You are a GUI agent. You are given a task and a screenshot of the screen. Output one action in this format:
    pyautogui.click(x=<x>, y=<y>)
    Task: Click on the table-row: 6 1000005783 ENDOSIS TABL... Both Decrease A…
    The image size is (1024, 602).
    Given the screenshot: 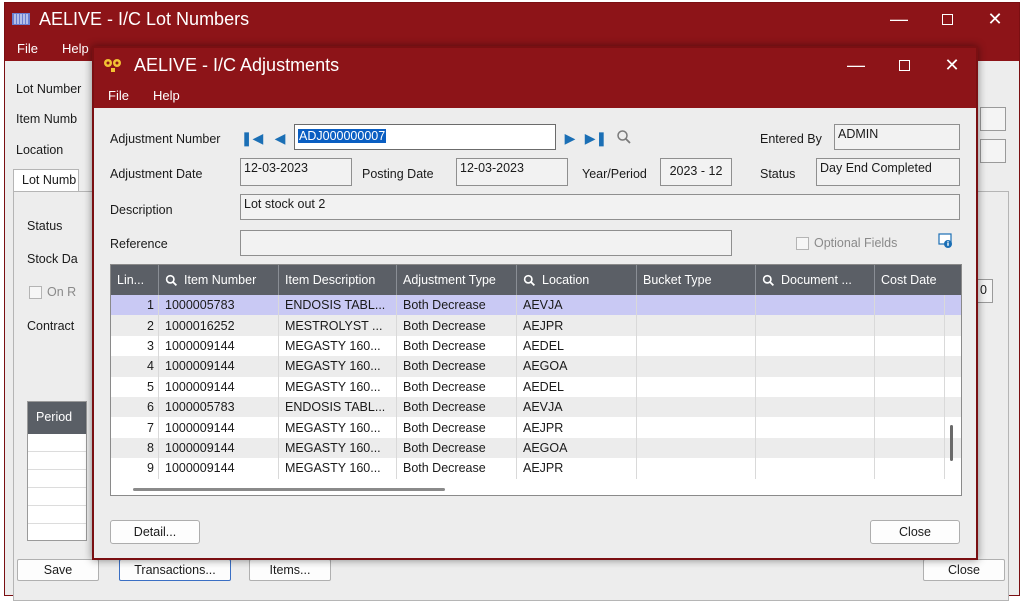 What is the action you would take?
    pyautogui.click(x=536, y=407)
    